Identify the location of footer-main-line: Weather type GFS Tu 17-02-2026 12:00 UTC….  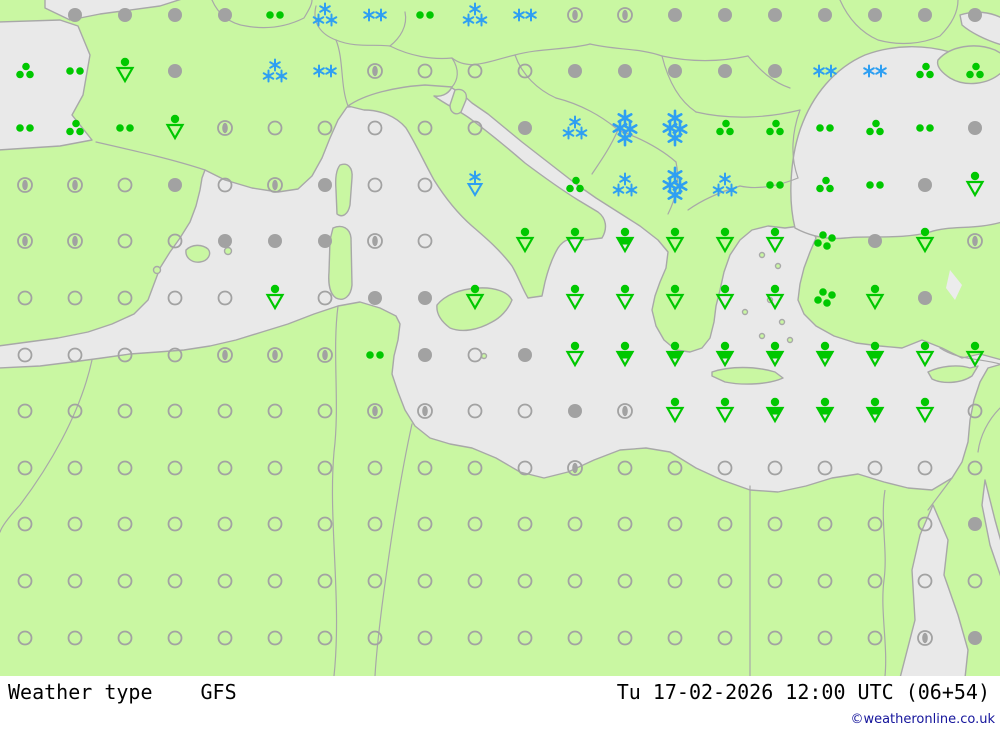
(499, 692).